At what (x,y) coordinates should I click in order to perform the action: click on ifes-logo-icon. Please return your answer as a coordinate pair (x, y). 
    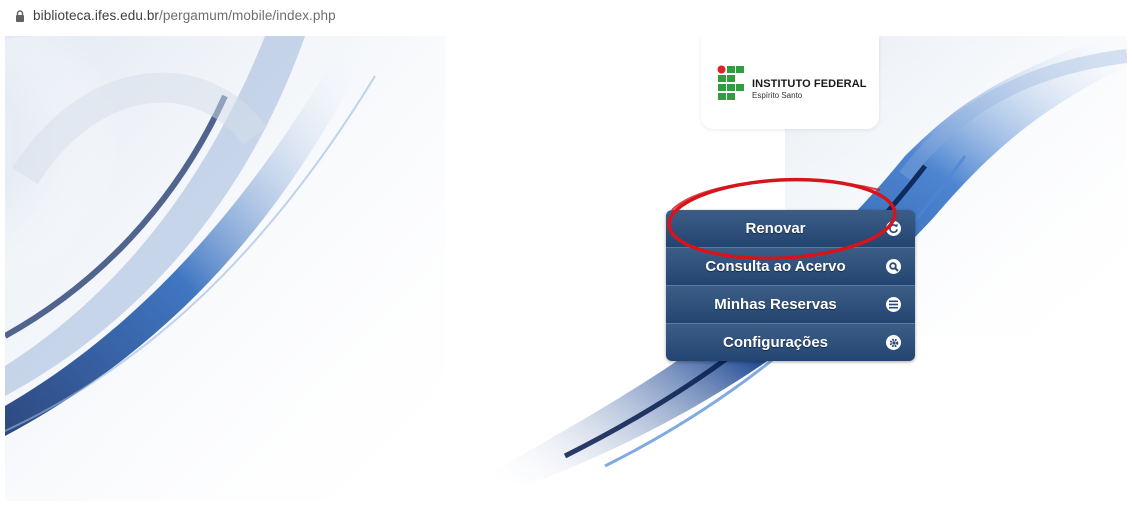
    Looking at the image, I should click on (730, 82).